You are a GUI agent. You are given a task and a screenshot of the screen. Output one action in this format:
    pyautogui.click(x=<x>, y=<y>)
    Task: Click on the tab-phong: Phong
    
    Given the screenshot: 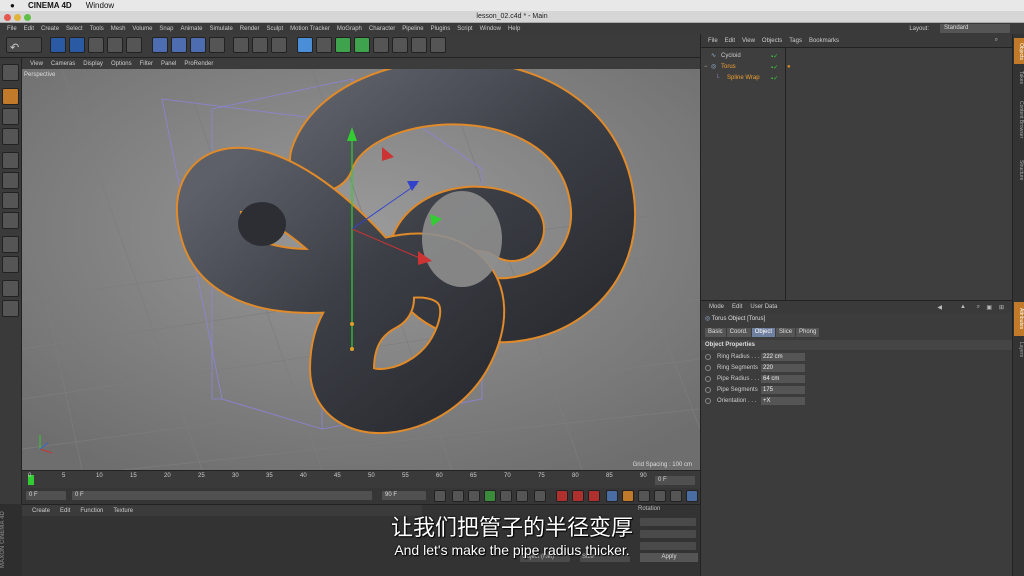 What is the action you would take?
    pyautogui.click(x=808, y=332)
    